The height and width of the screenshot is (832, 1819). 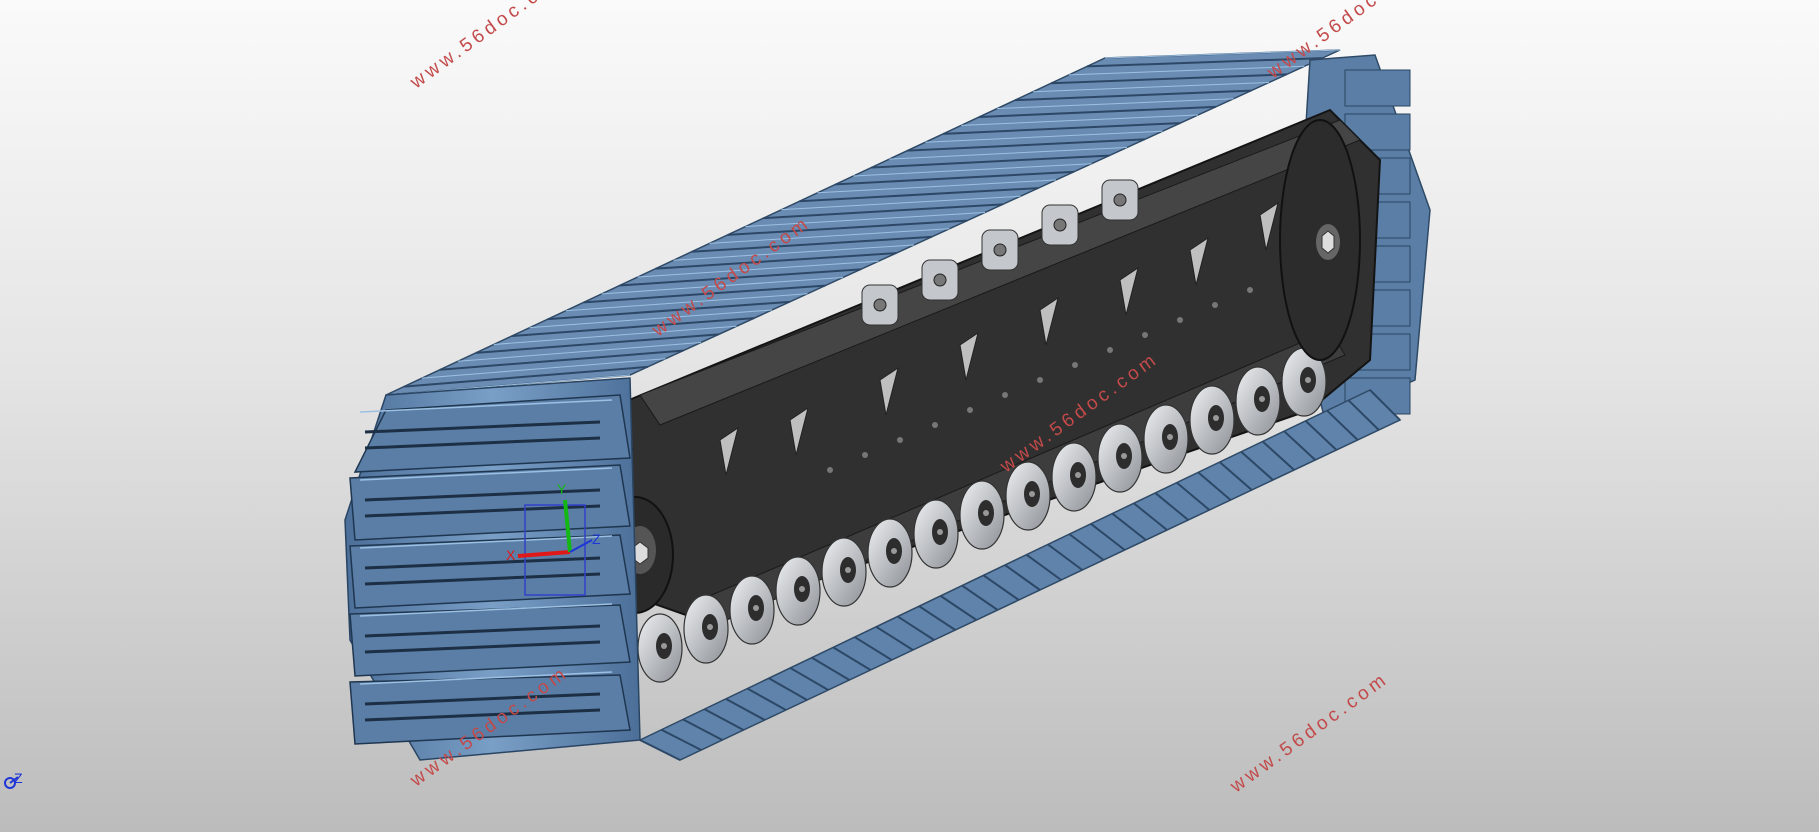 What do you see at coordinates (1320, 240) in the screenshot?
I see `sprocket-wheel` at bounding box center [1320, 240].